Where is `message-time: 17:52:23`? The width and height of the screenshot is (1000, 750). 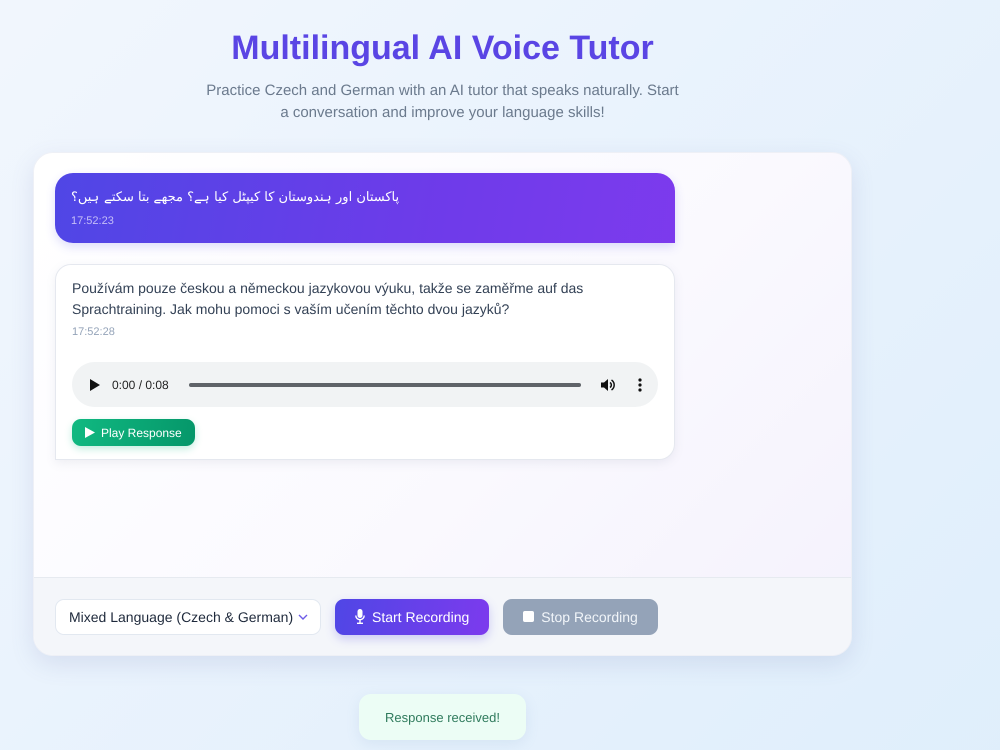
message-time: 17:52:23 is located at coordinates (93, 221).